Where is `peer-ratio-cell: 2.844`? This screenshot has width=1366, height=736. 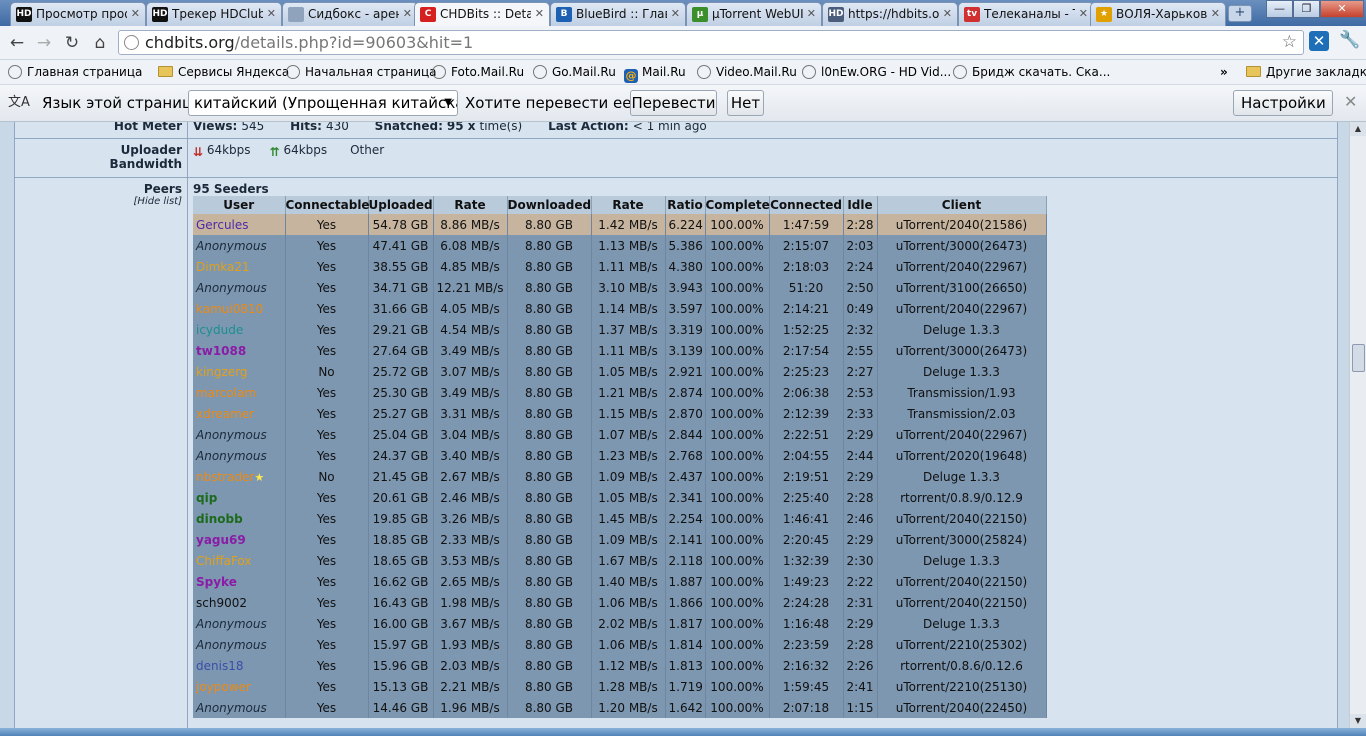 peer-ratio-cell: 2.844 is located at coordinates (685, 434).